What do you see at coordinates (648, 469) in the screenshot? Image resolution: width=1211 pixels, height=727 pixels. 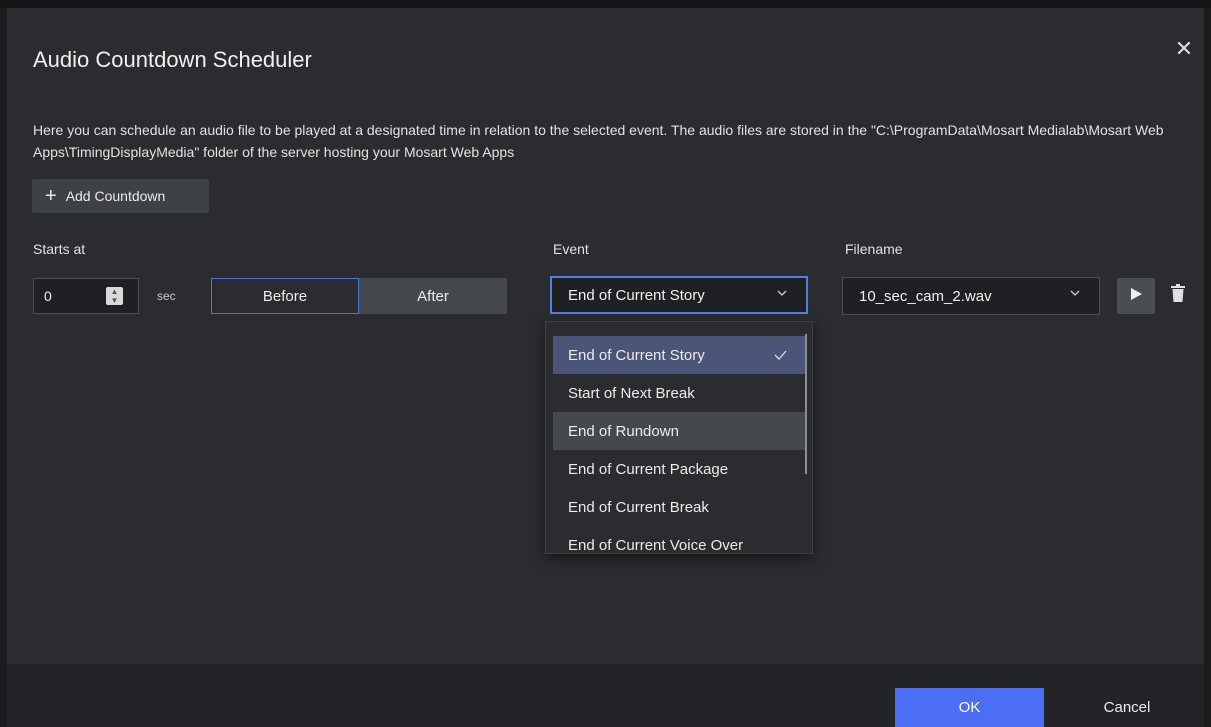 I see `event-option-label: End of Current Package` at bounding box center [648, 469].